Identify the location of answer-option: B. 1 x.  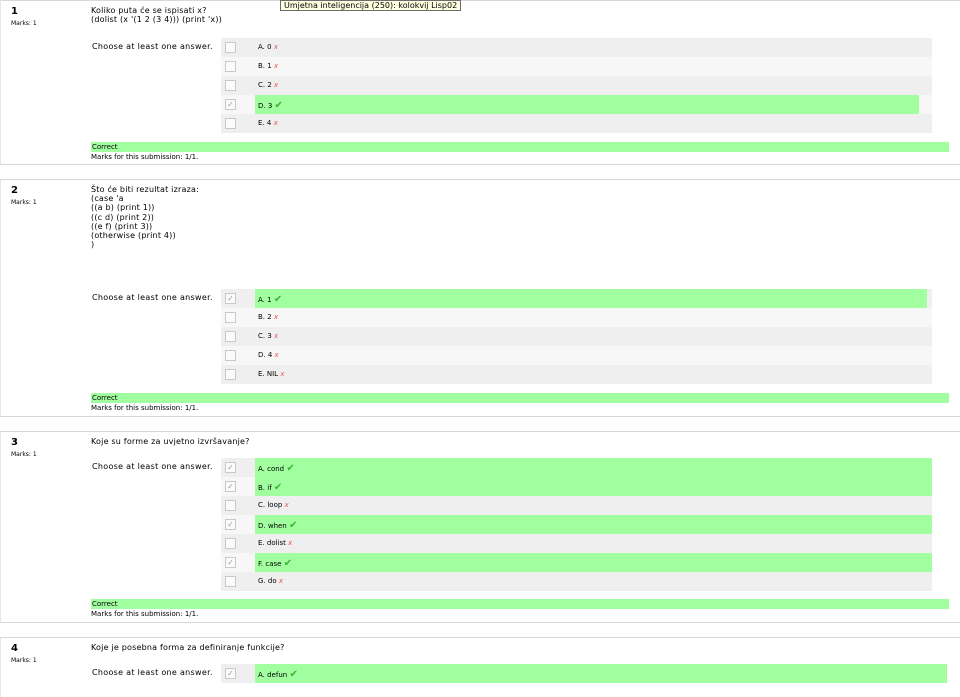
(576, 66).